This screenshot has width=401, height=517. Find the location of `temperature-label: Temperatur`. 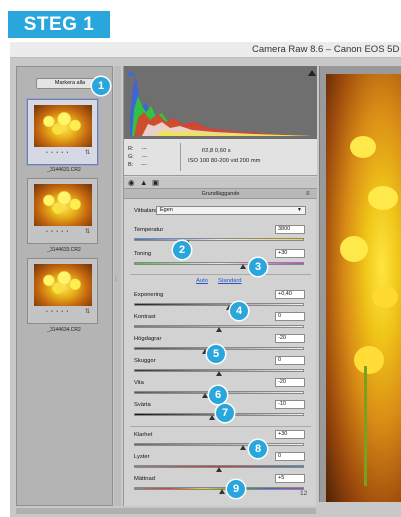

temperature-label: Temperatur is located at coordinates (149, 230).